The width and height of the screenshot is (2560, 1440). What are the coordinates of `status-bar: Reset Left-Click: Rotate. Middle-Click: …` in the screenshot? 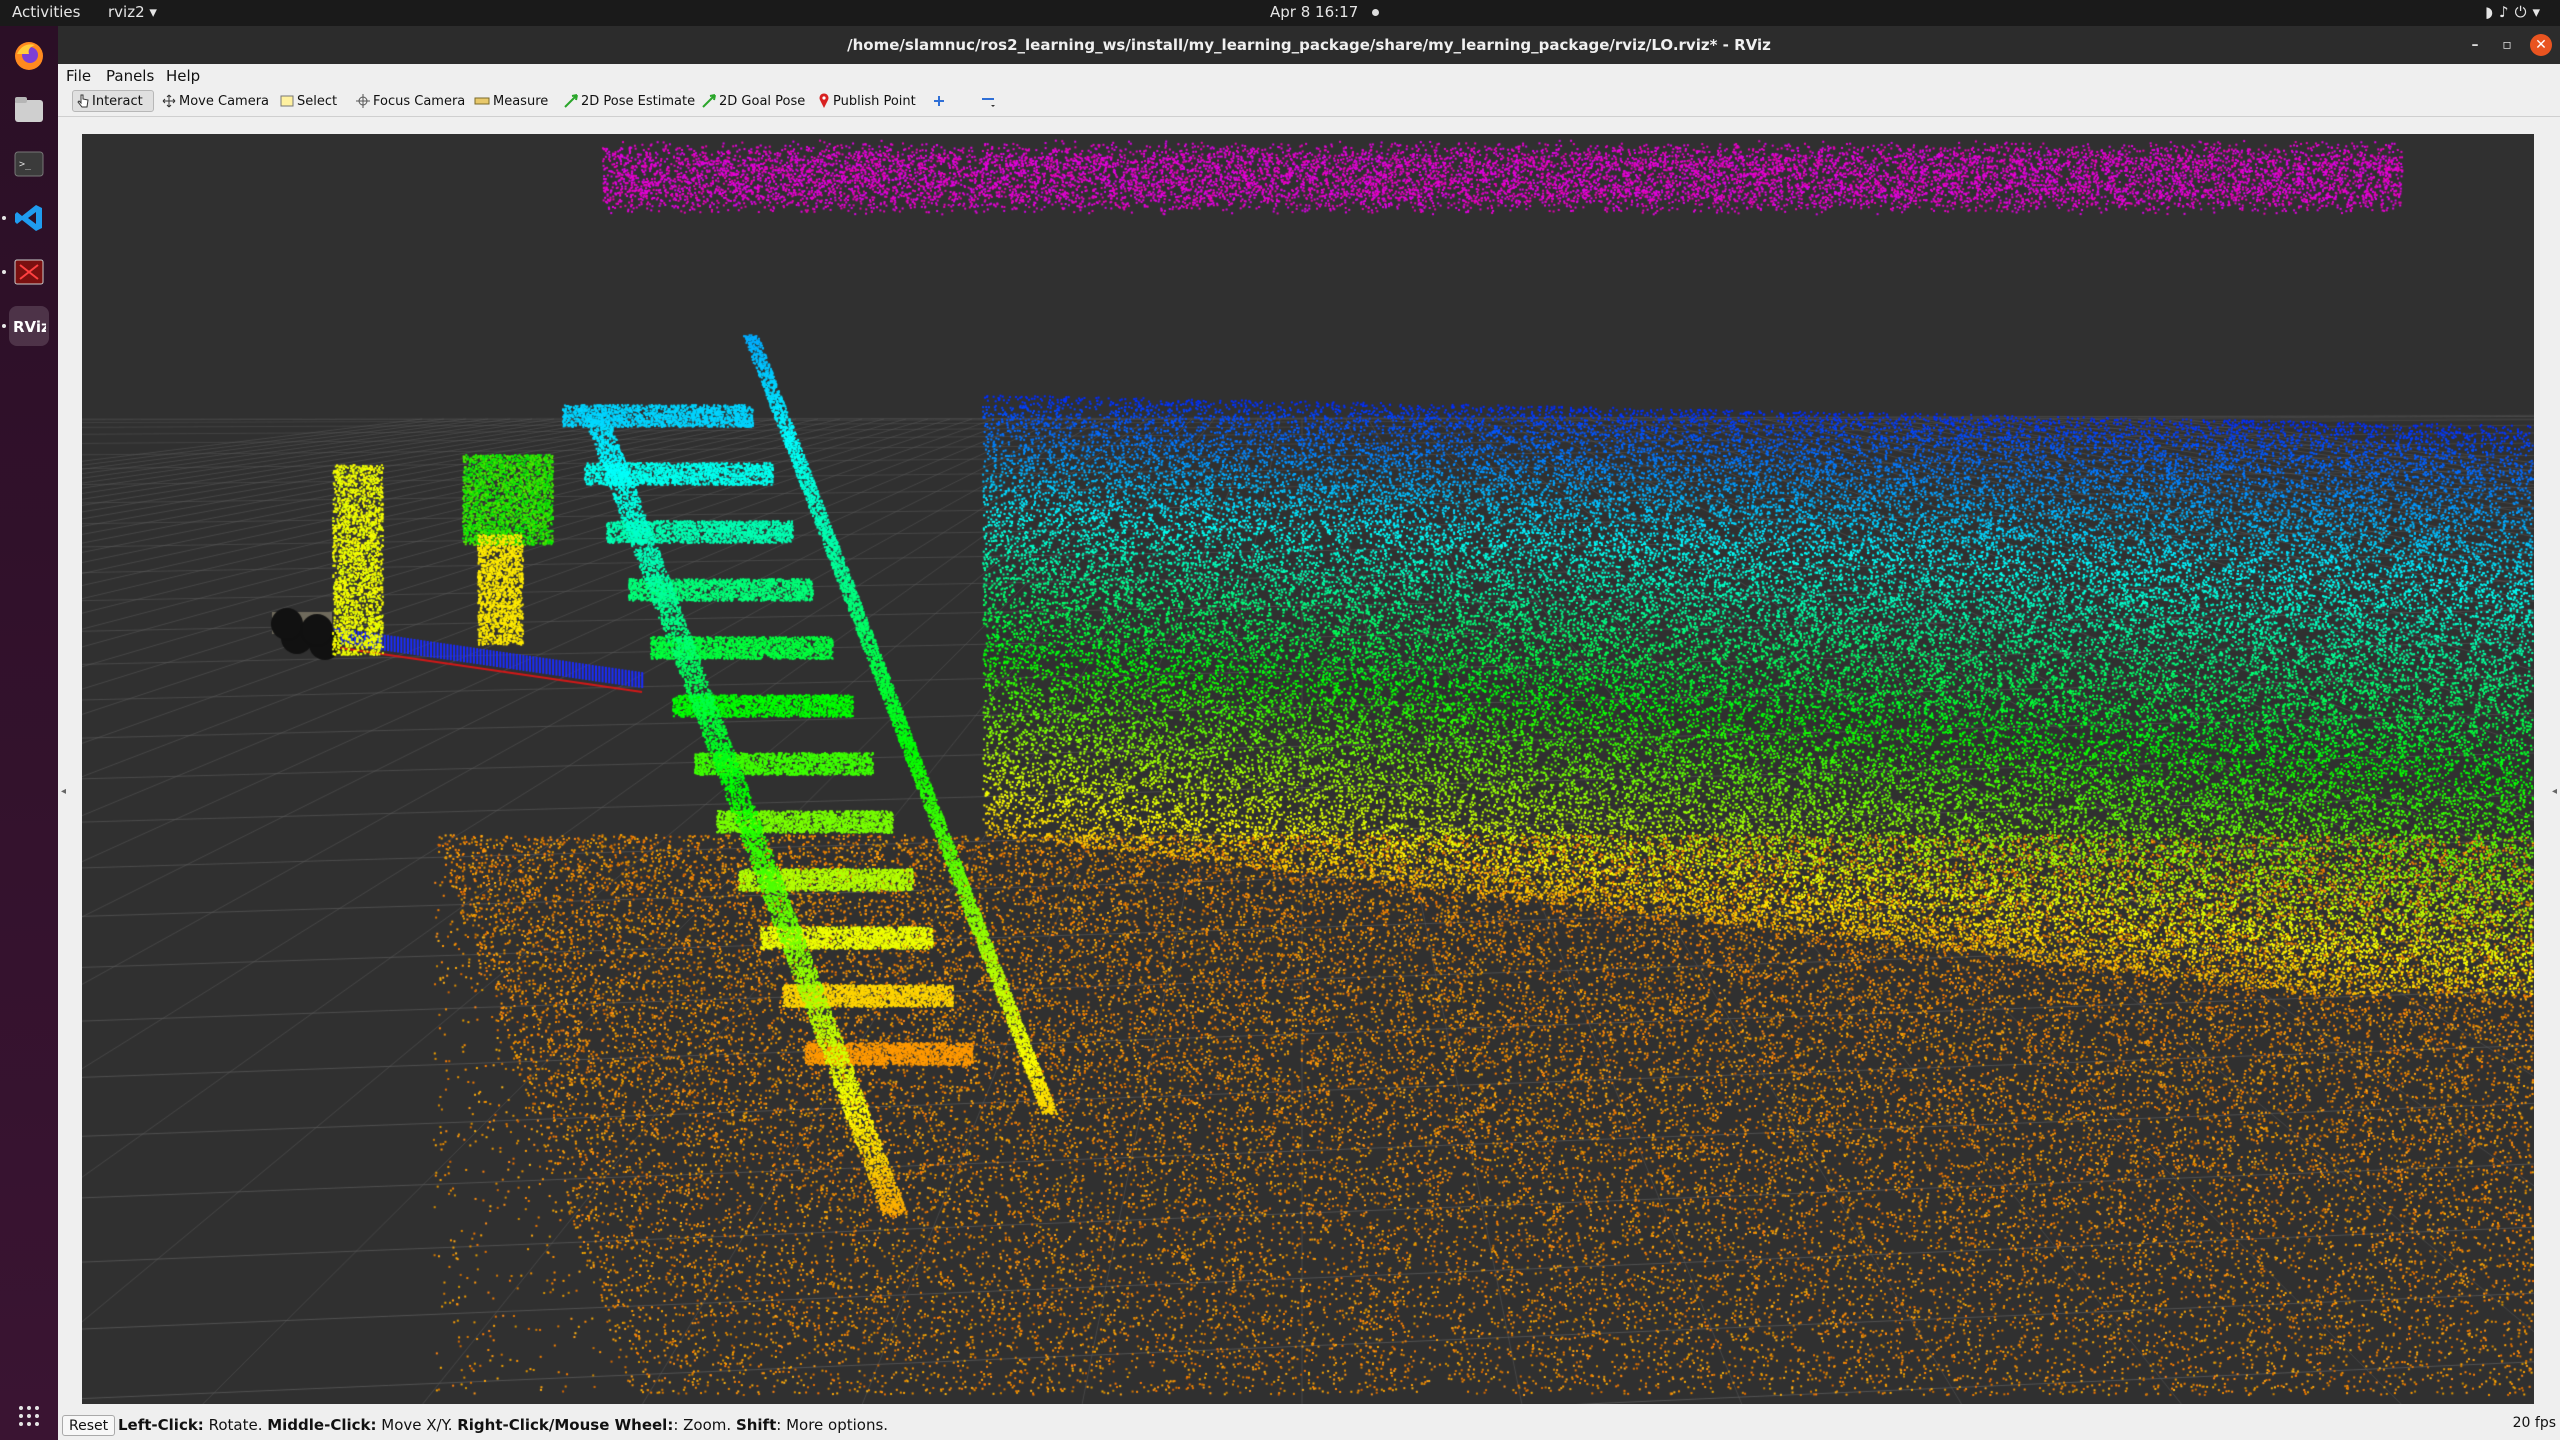 It's located at (1309, 1425).